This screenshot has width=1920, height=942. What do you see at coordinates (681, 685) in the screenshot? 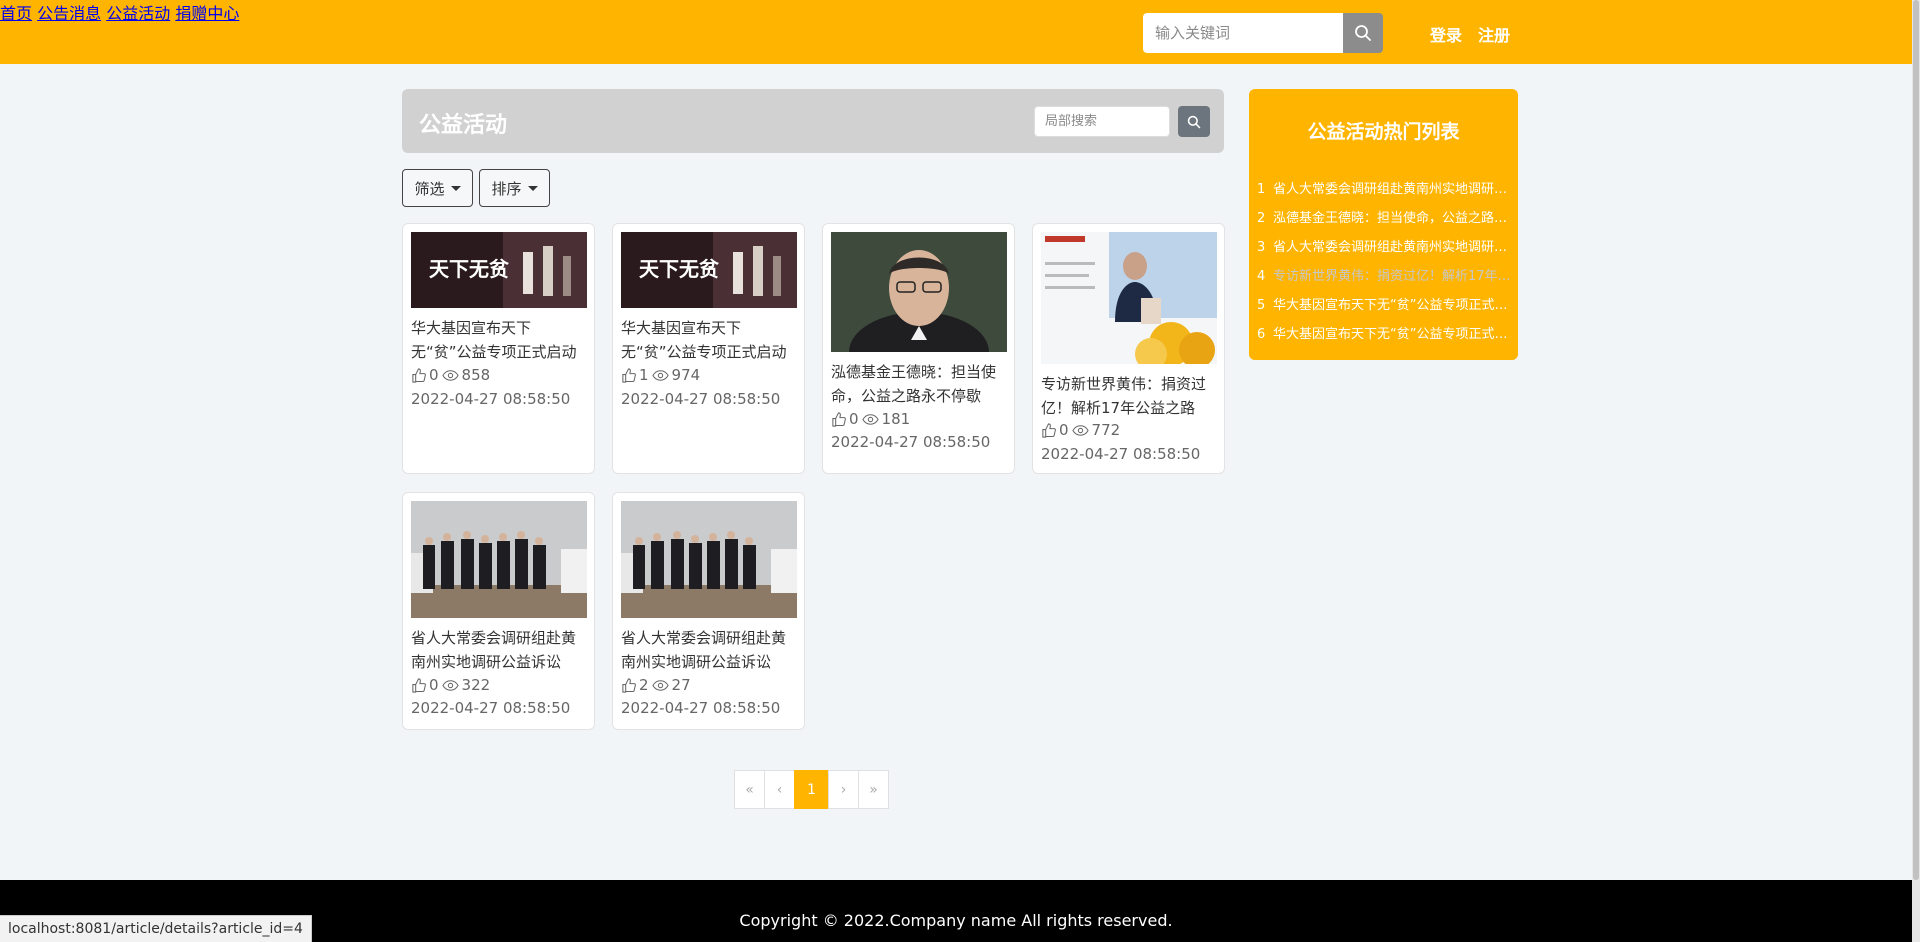
I see `view-count: 27` at bounding box center [681, 685].